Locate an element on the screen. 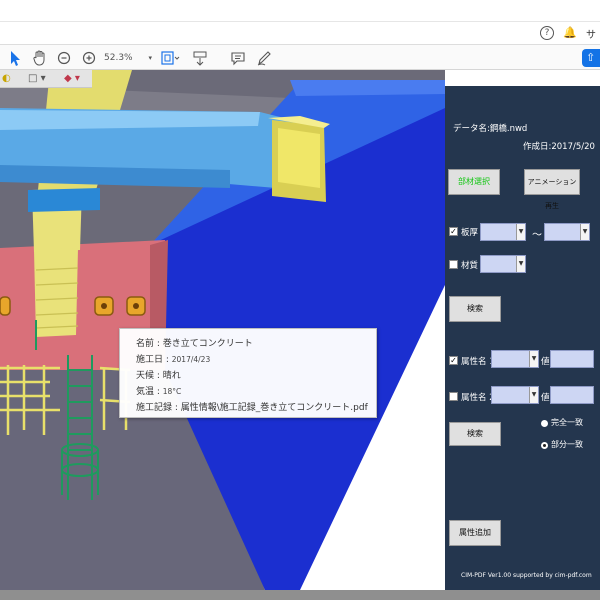  tooltip-temp-row: 気温 : 18°C is located at coordinates (159, 392).